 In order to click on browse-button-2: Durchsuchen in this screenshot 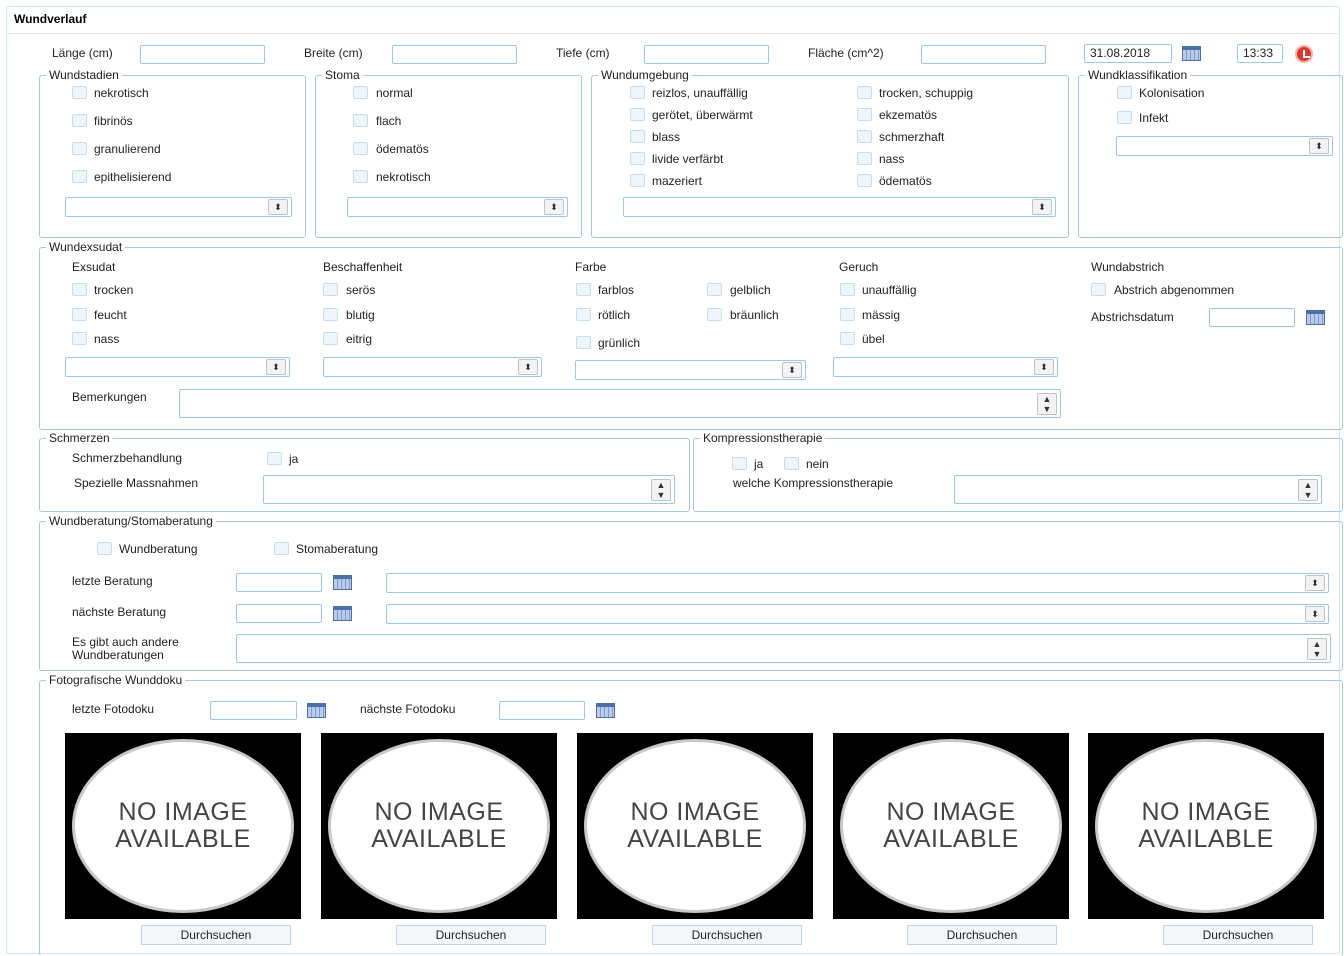, I will do `click(471, 935)`.